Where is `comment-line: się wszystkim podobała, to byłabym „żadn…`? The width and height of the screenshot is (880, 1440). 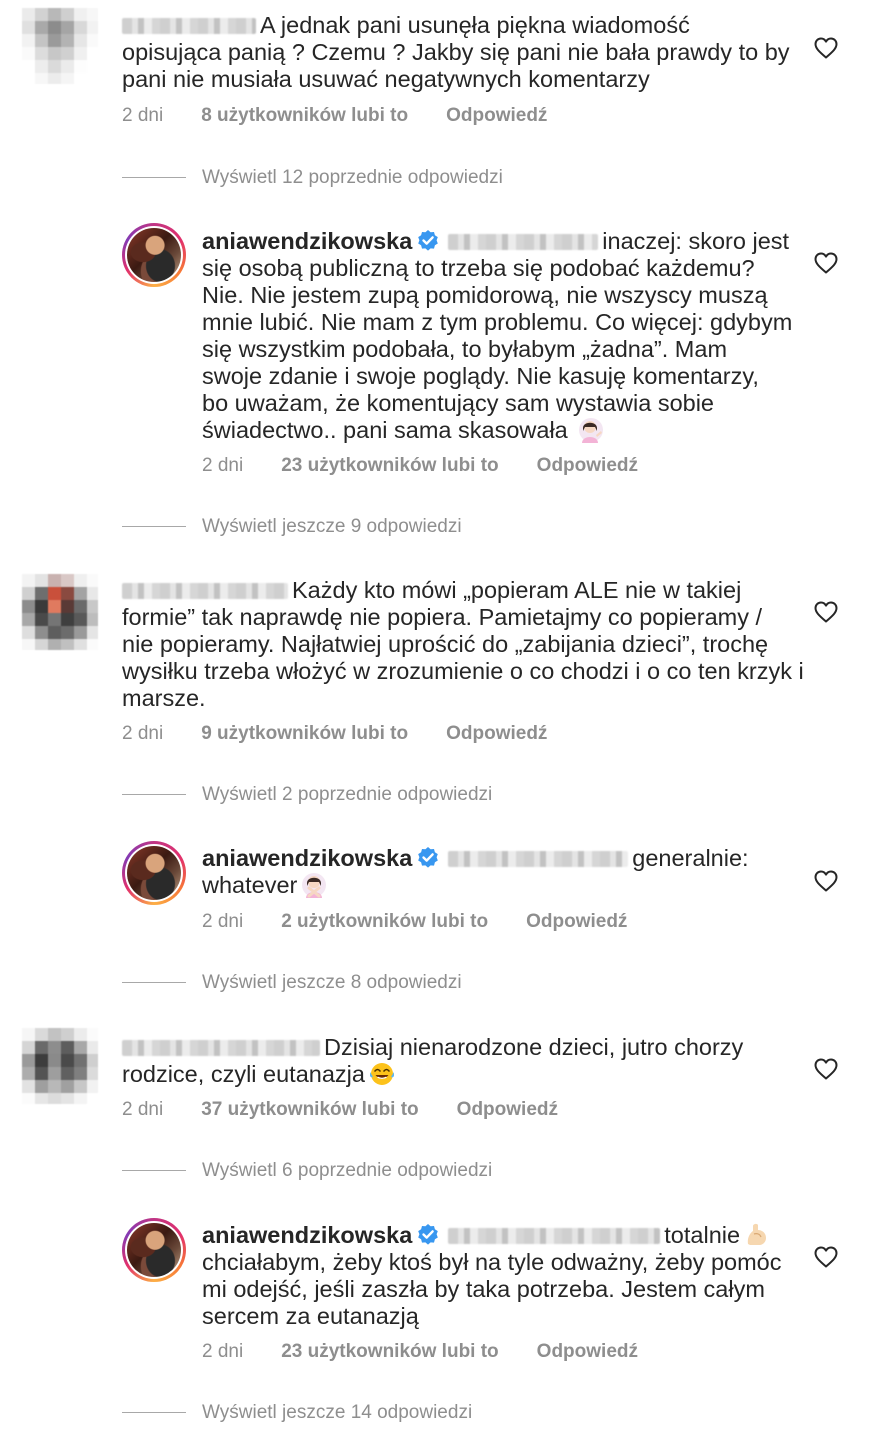
comment-line: się wszystkim podobała, to byłabym „żadn… is located at coordinates (465, 349).